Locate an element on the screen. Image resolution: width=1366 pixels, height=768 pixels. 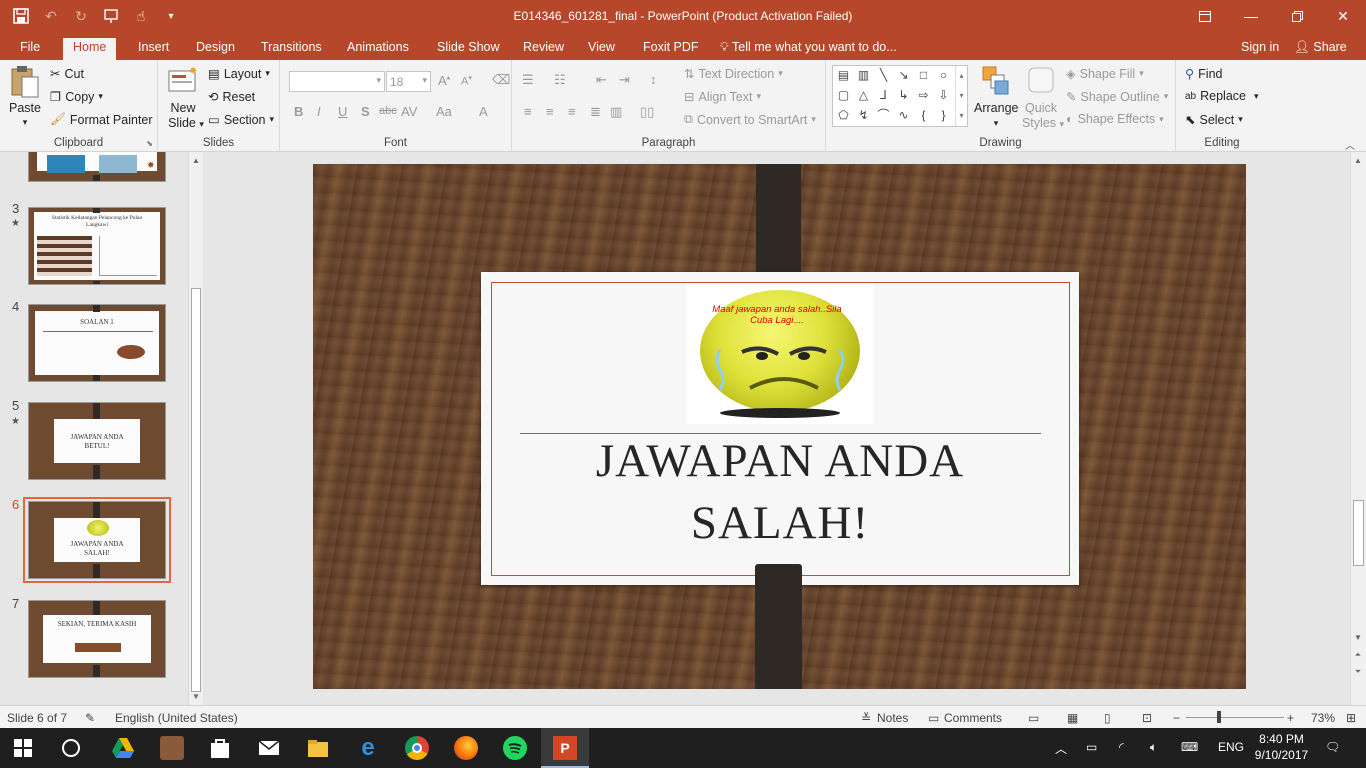
arc-shape-icon: ⌒ is located at coordinates (883, 115).